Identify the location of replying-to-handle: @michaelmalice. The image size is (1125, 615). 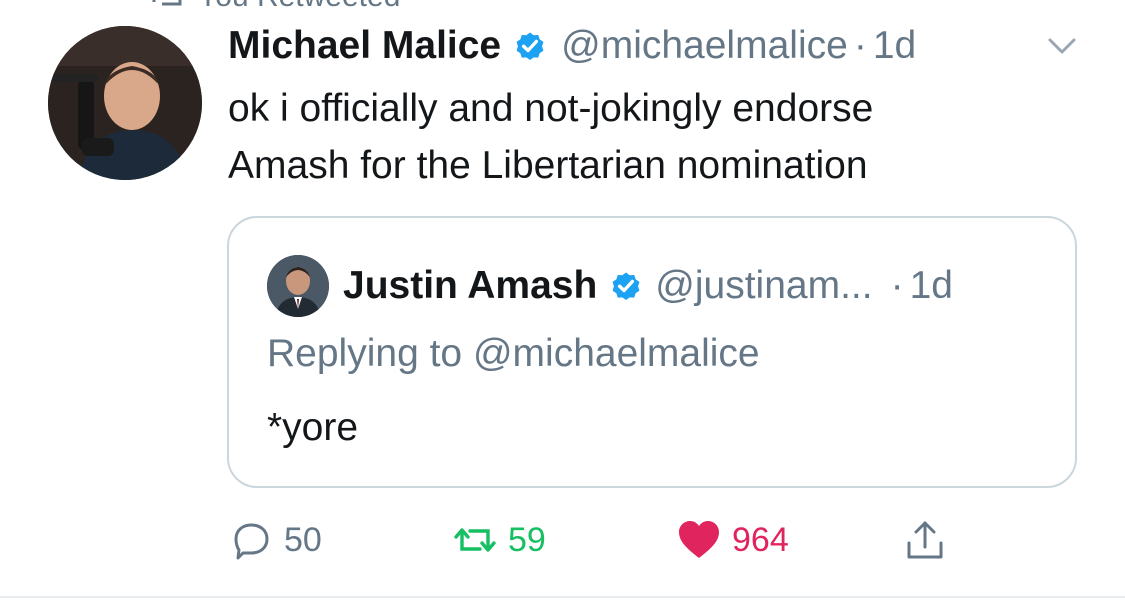
(616, 353).